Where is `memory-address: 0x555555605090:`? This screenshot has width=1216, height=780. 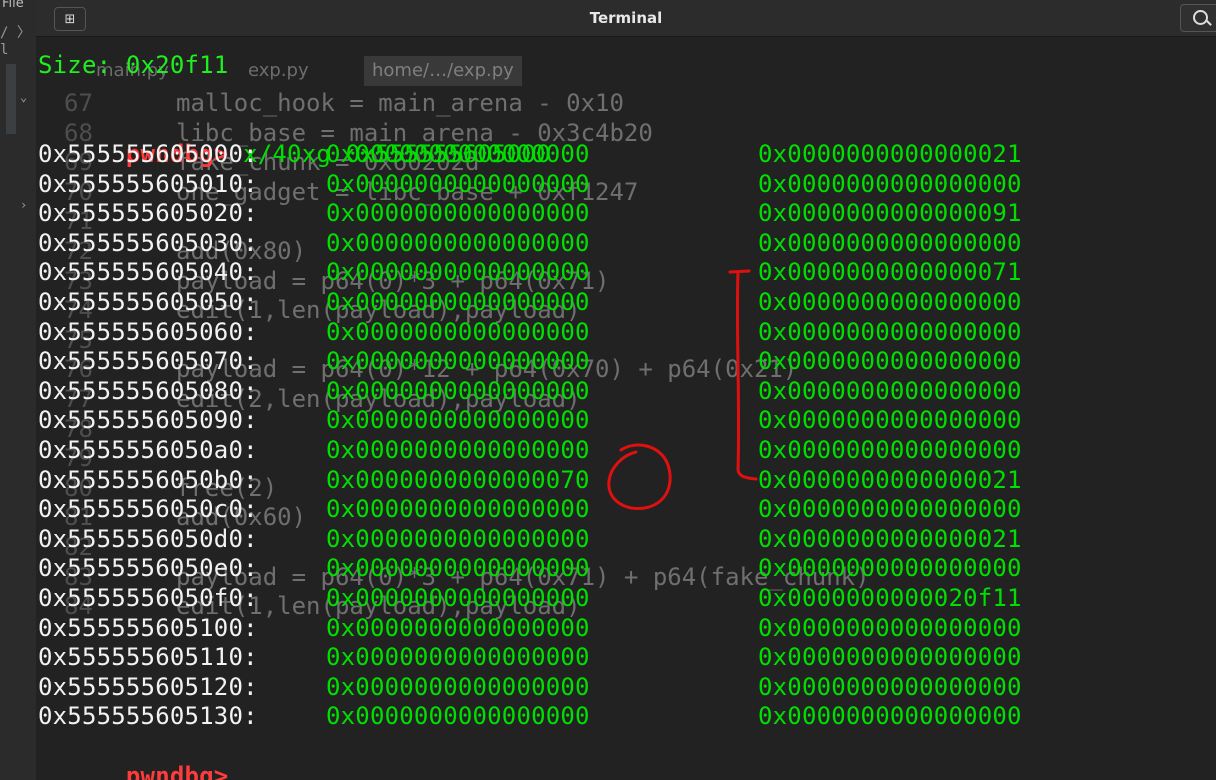
memory-address: 0x555555605090: is located at coordinates (148, 420).